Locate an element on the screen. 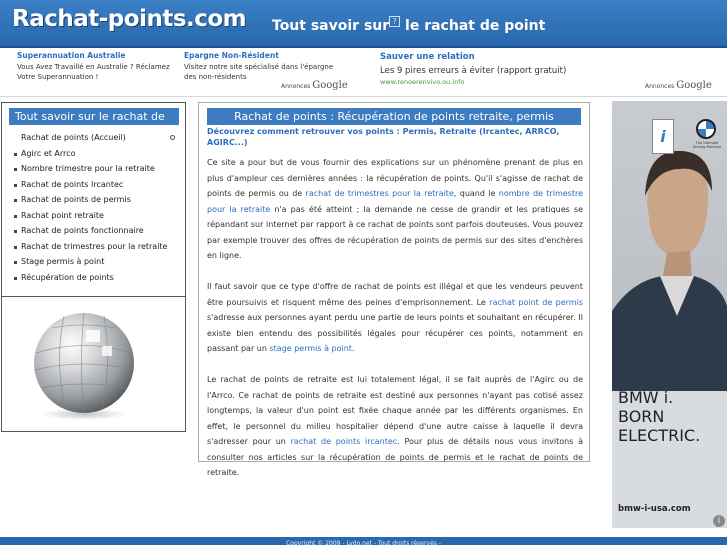  sidebar-item-label: Rachat de points de permis is located at coordinates (76, 199).